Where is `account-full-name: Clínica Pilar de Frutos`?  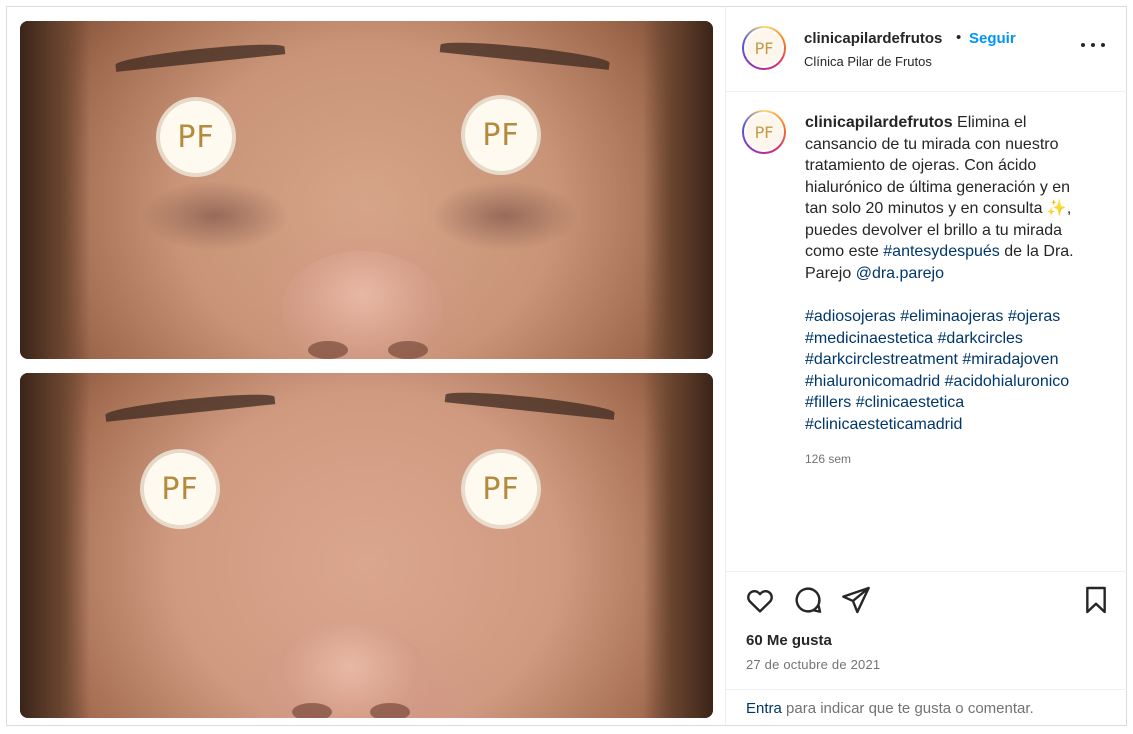 account-full-name: Clínica Pilar de Frutos is located at coordinates (868, 61).